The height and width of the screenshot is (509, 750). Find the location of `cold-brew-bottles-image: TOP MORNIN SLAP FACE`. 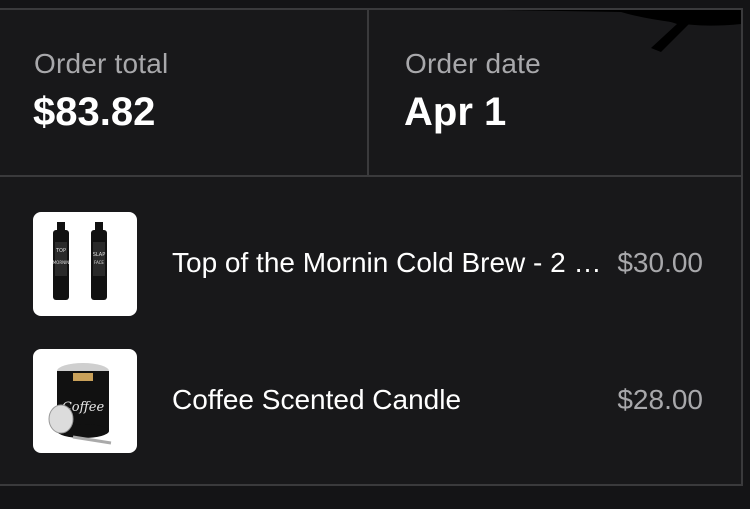

cold-brew-bottles-image: TOP MORNIN SLAP FACE is located at coordinates (85, 264).